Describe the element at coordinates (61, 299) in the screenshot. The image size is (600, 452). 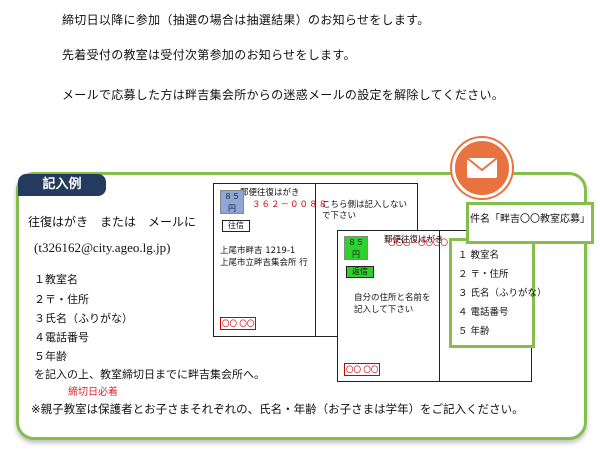
I see `item-address: ２〒・住所` at that location.